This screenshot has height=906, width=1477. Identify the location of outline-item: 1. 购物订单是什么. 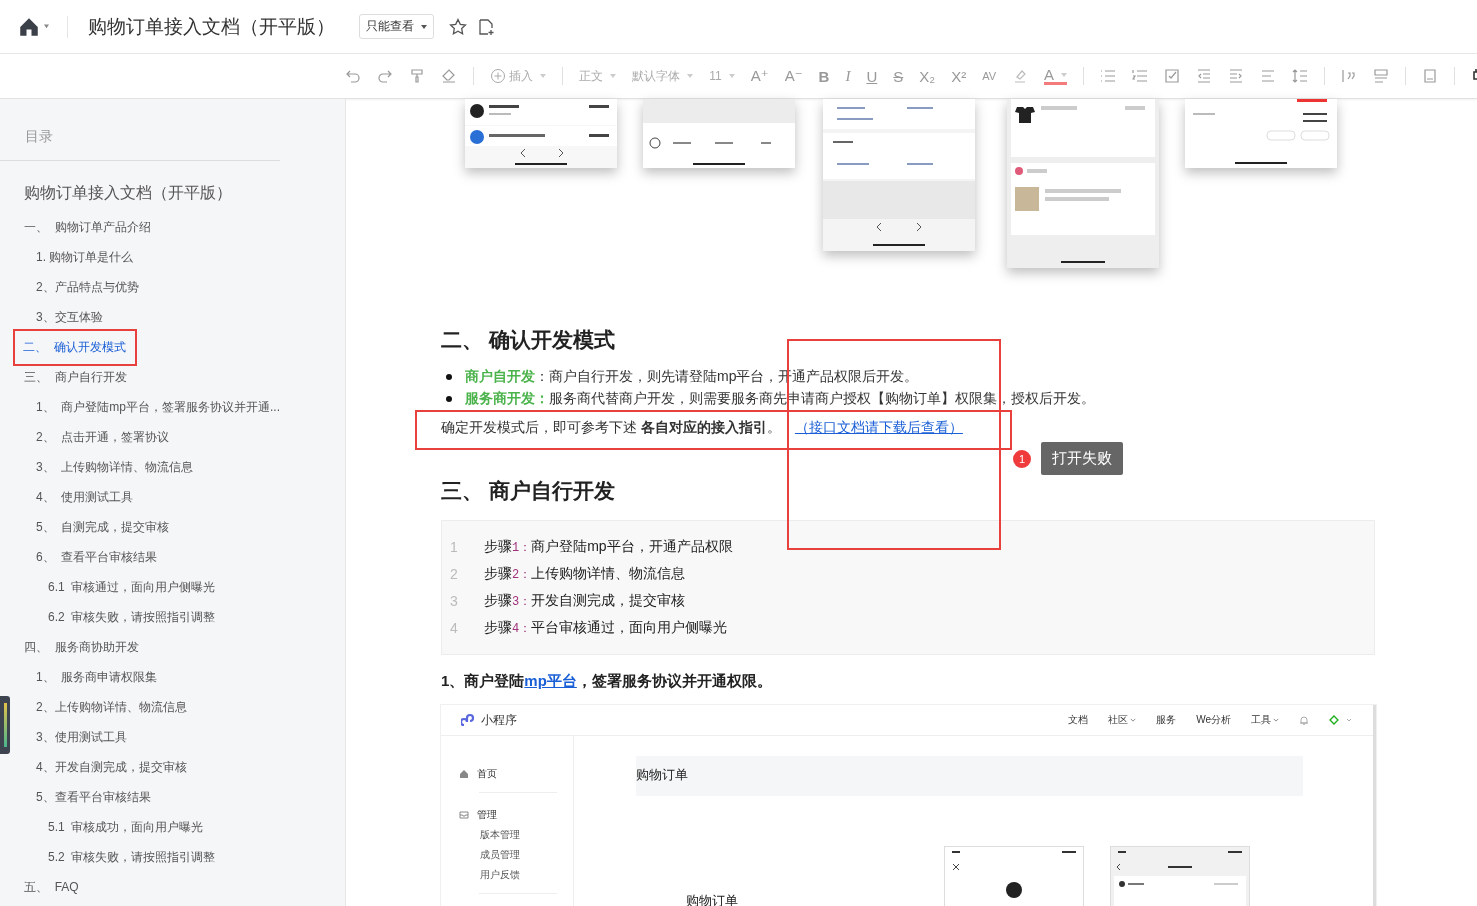
(85, 257).